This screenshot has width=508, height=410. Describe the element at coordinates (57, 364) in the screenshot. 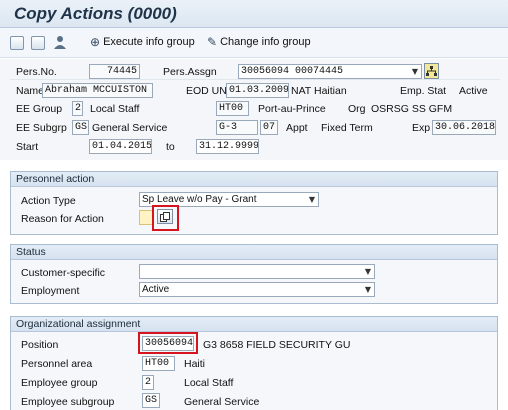

I see `personnel-area-label: Personnel area` at that location.